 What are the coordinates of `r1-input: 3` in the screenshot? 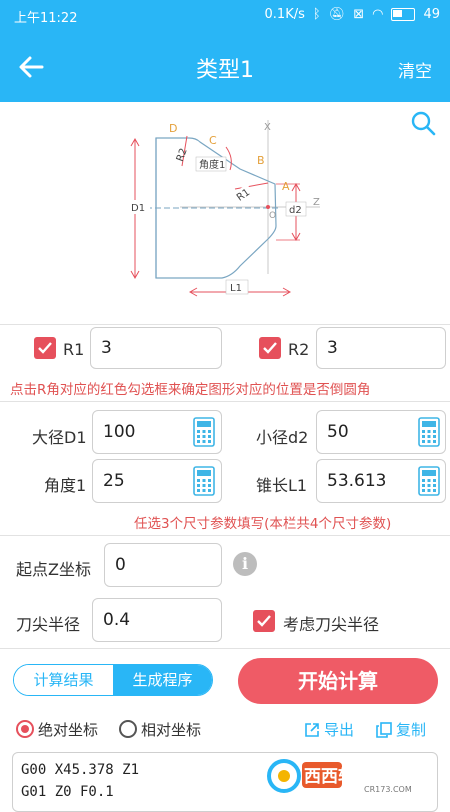 It's located at (156, 348).